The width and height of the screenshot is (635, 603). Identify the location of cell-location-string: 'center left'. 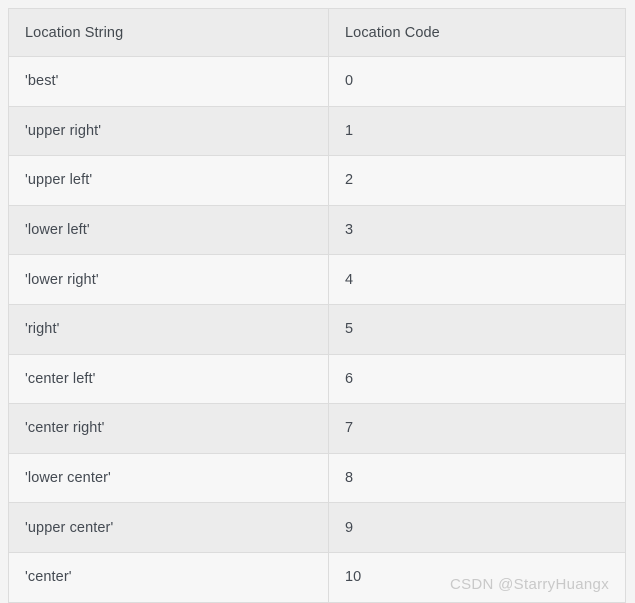
(168, 379).